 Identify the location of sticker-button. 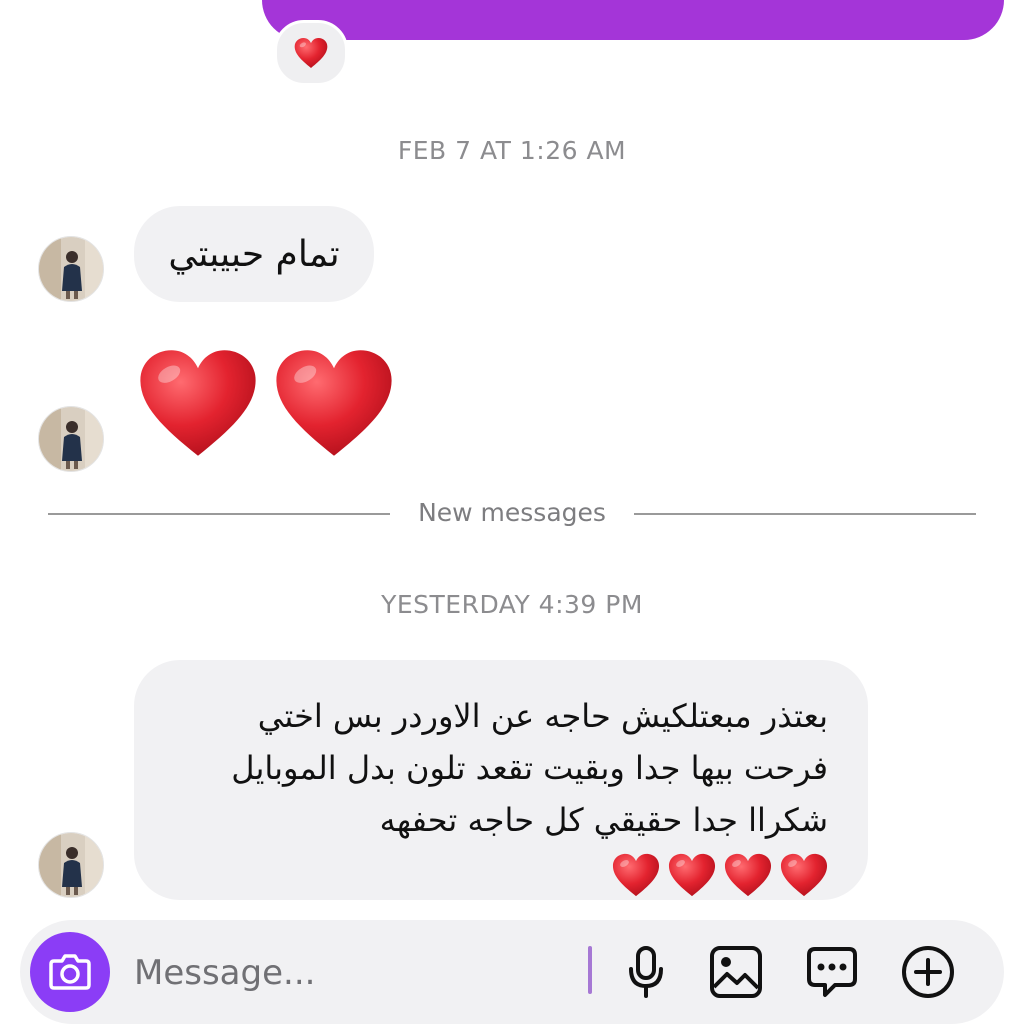
(832, 972).